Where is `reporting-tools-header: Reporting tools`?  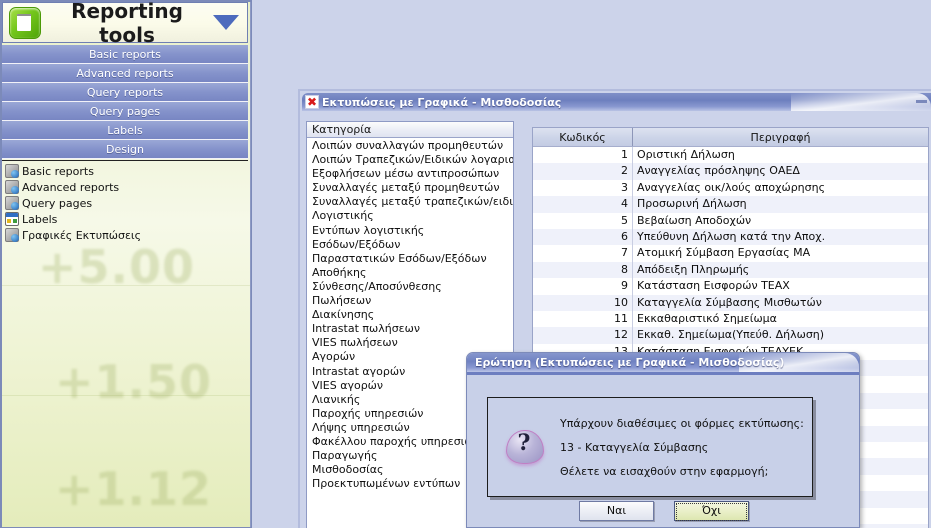 reporting-tools-header: Reporting tools is located at coordinates (125, 23).